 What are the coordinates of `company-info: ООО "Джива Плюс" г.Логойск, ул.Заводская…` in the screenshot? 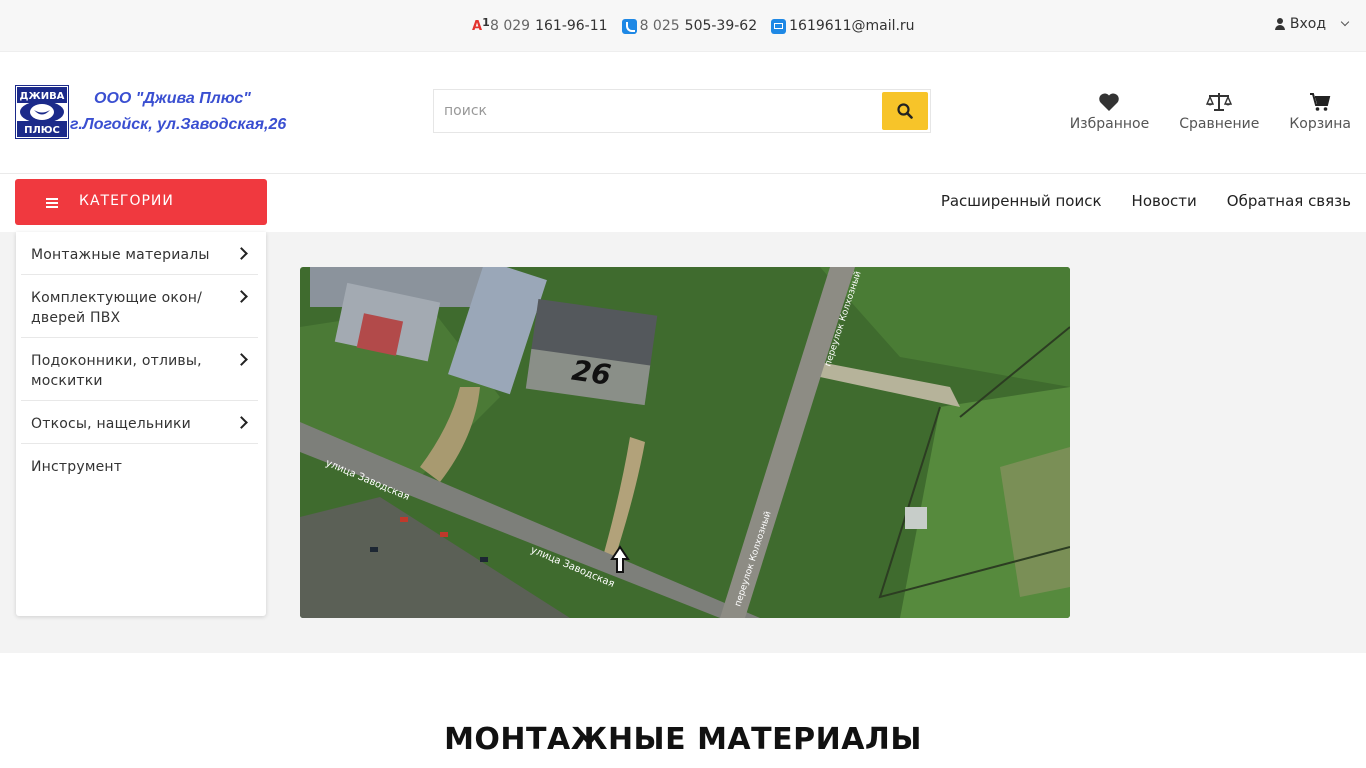 It's located at (178, 112).